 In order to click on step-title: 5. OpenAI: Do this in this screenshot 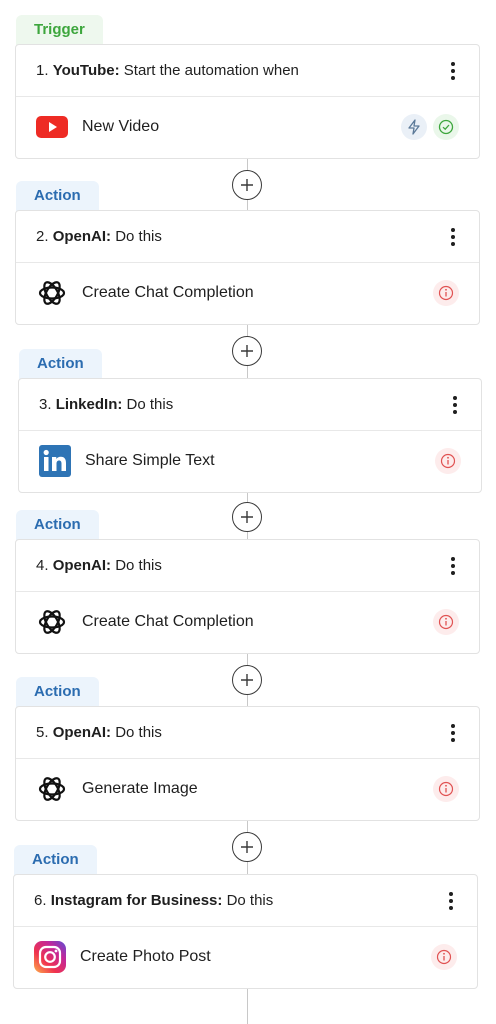, I will do `click(99, 732)`.